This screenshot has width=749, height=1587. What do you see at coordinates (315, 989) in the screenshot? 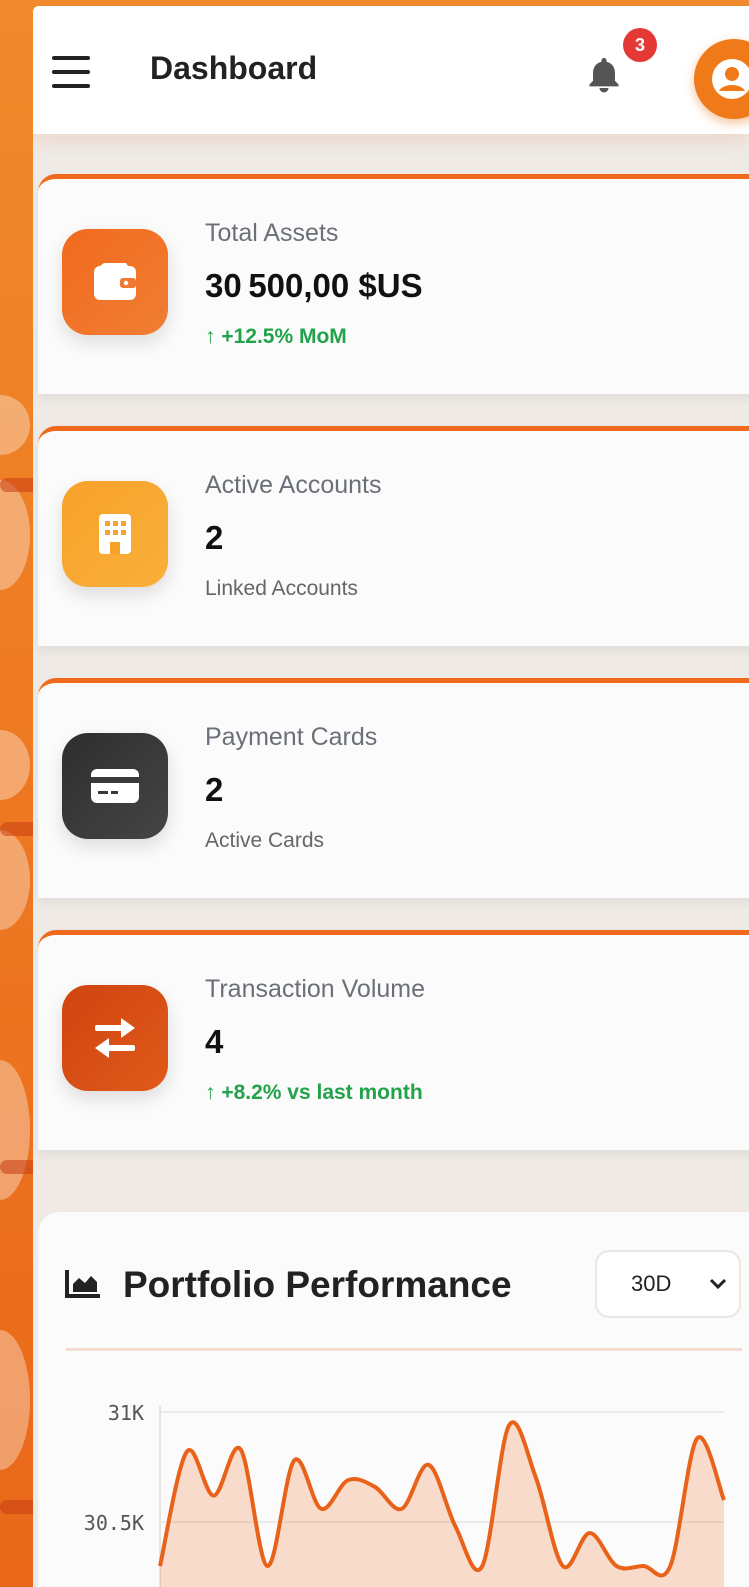
I see `stat-label: Transaction Volume` at bounding box center [315, 989].